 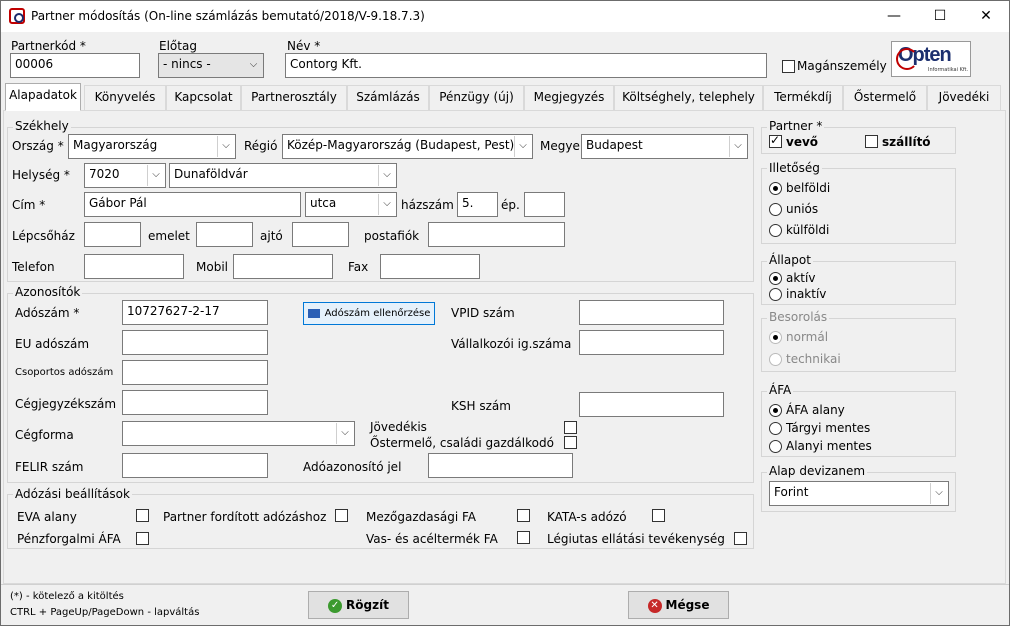 I want to click on cegjegyzek-input, so click(x=195, y=402).